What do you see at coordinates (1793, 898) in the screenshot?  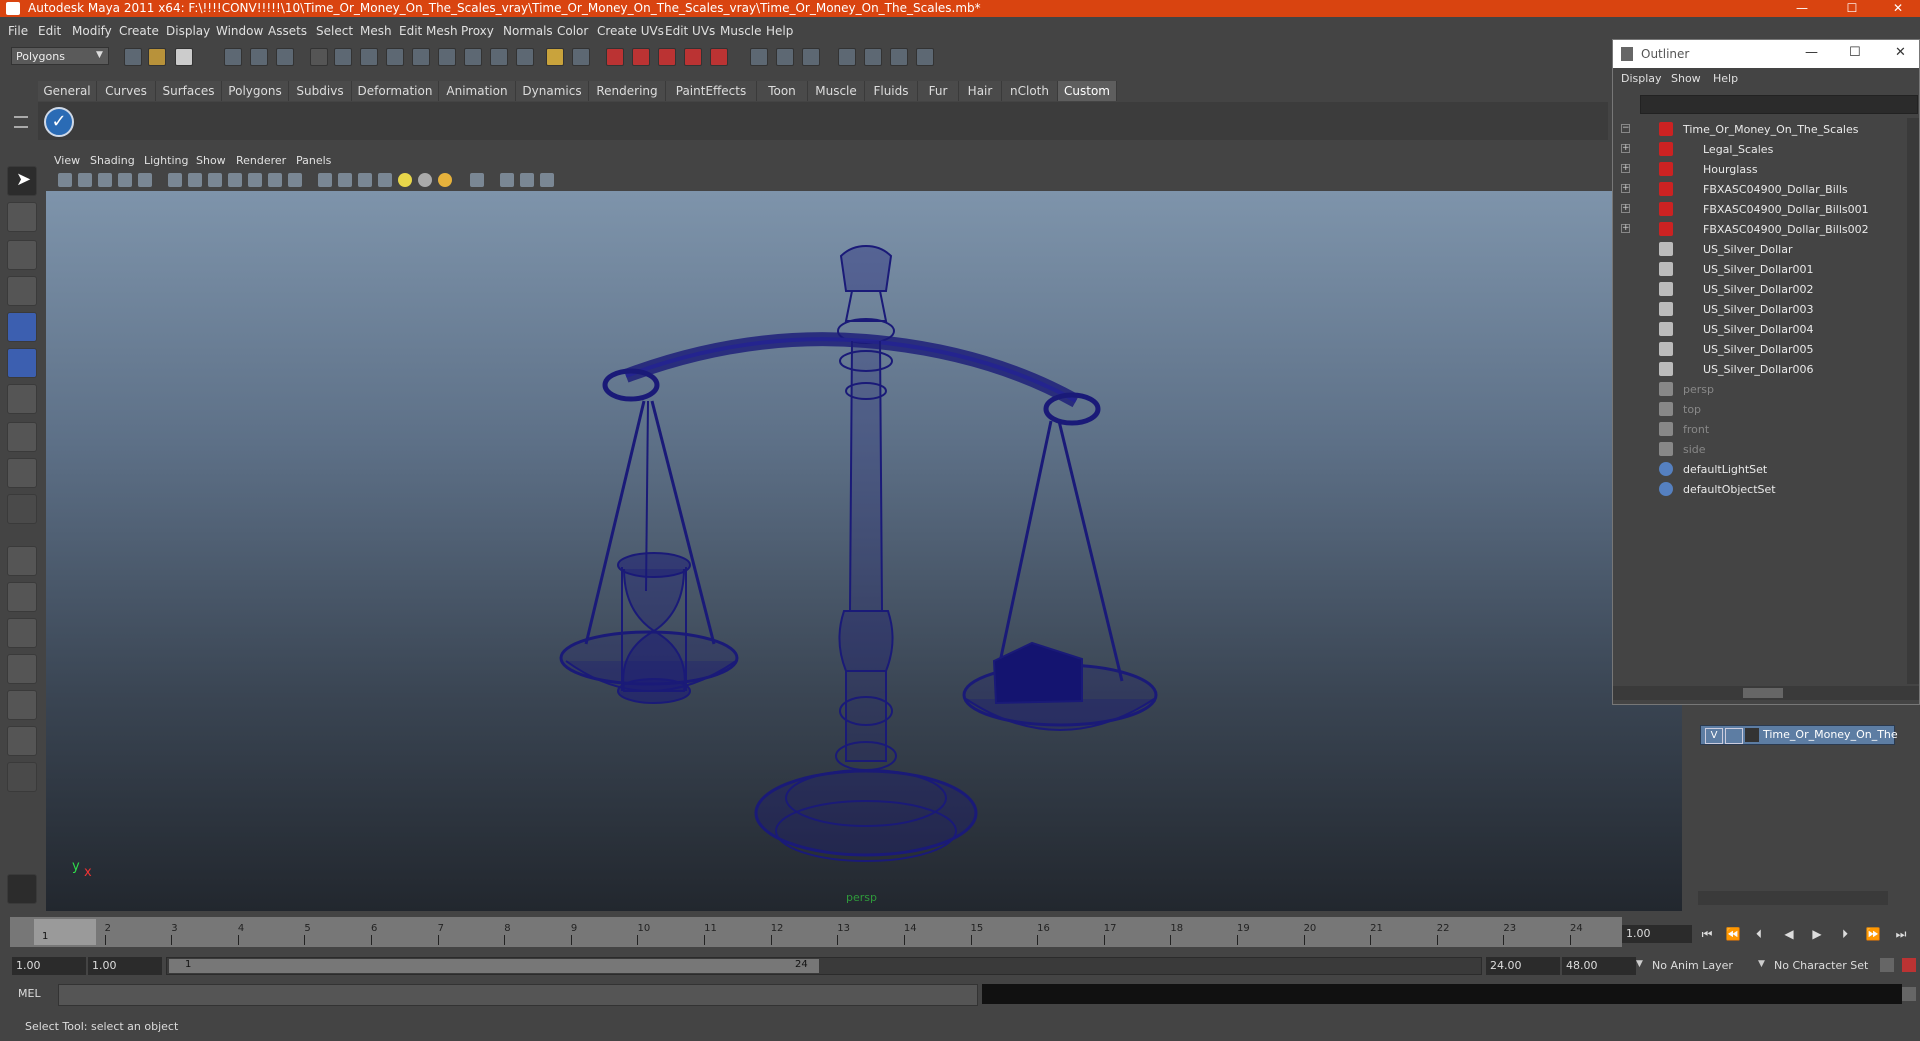 I see `layer-scrollbar` at bounding box center [1793, 898].